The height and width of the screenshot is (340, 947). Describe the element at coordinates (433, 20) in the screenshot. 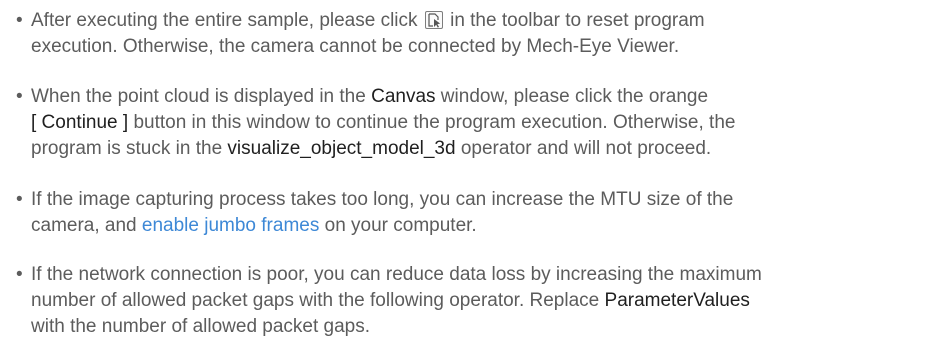

I see `reset-program-icon` at that location.